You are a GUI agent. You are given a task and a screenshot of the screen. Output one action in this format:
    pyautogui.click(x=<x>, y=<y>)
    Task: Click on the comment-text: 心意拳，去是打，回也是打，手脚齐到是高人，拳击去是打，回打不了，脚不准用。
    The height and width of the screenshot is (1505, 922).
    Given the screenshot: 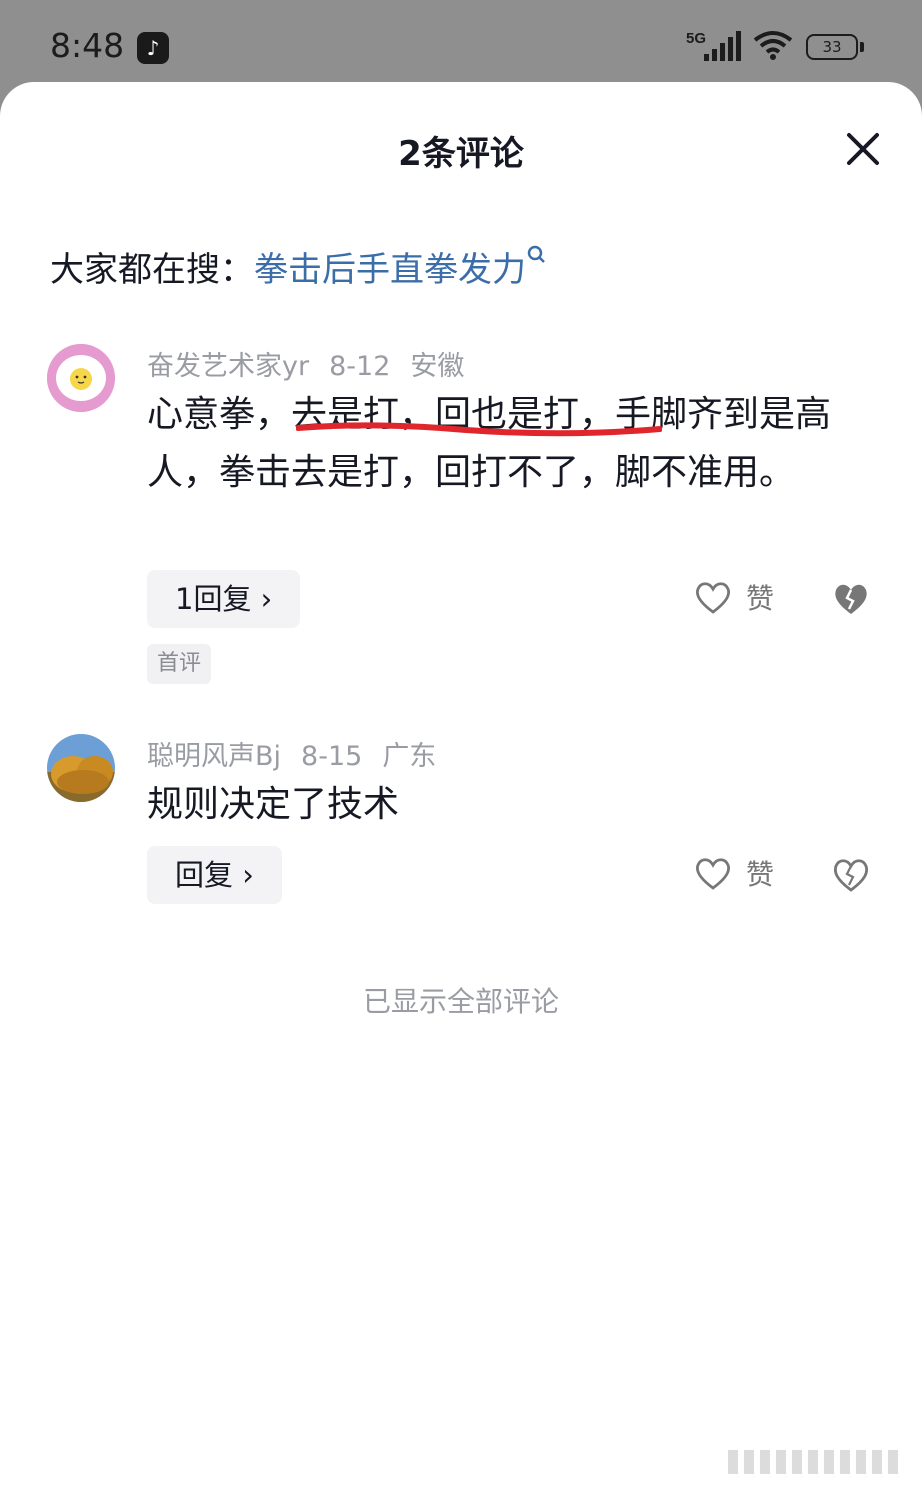 What is the action you would take?
    pyautogui.click(x=489, y=443)
    